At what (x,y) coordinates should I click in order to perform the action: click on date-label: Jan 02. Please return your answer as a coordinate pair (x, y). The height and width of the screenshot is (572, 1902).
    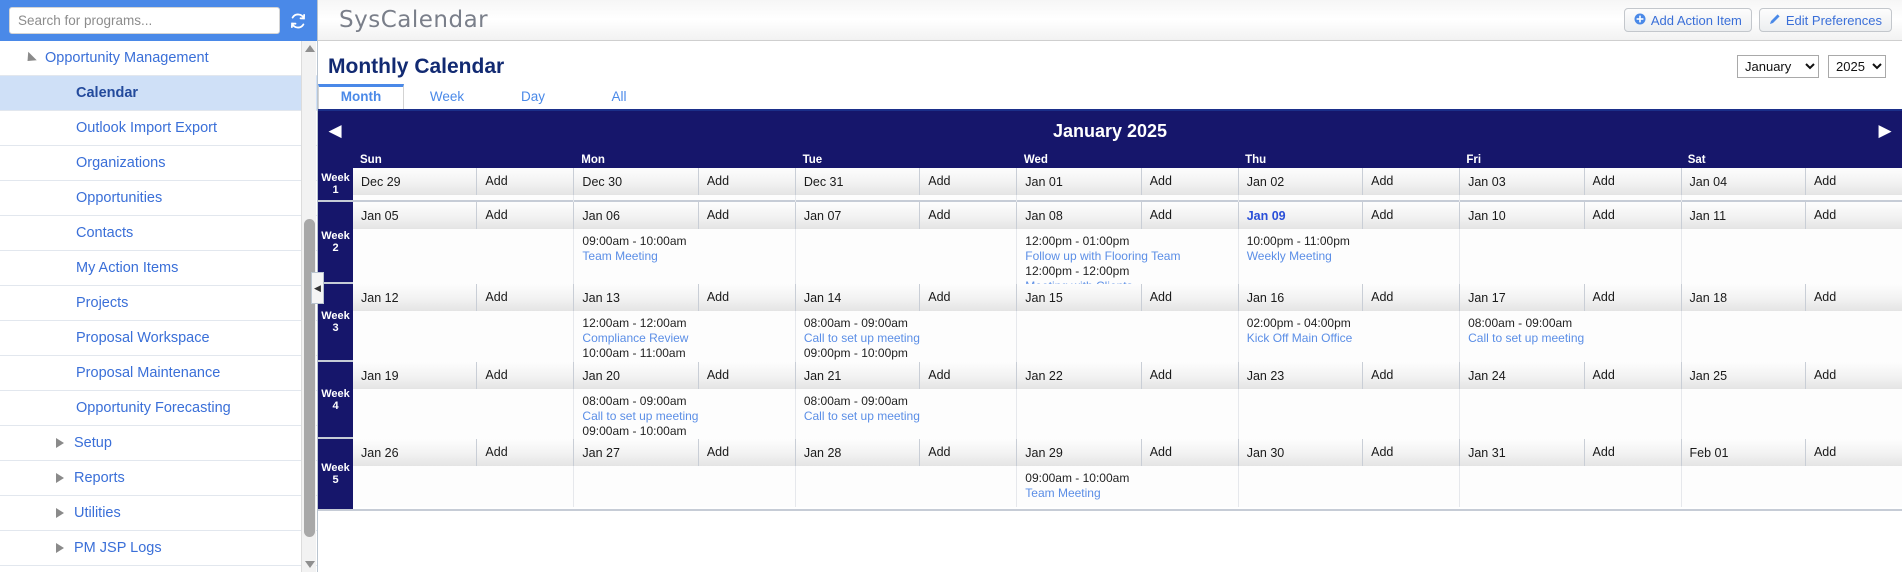
    Looking at the image, I should click on (1300, 182).